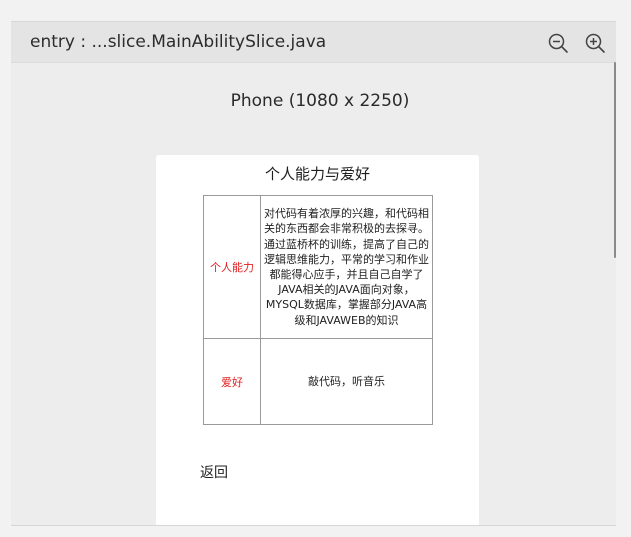  What do you see at coordinates (232, 381) in the screenshot?
I see `hobby-label-cell: 爱好` at bounding box center [232, 381].